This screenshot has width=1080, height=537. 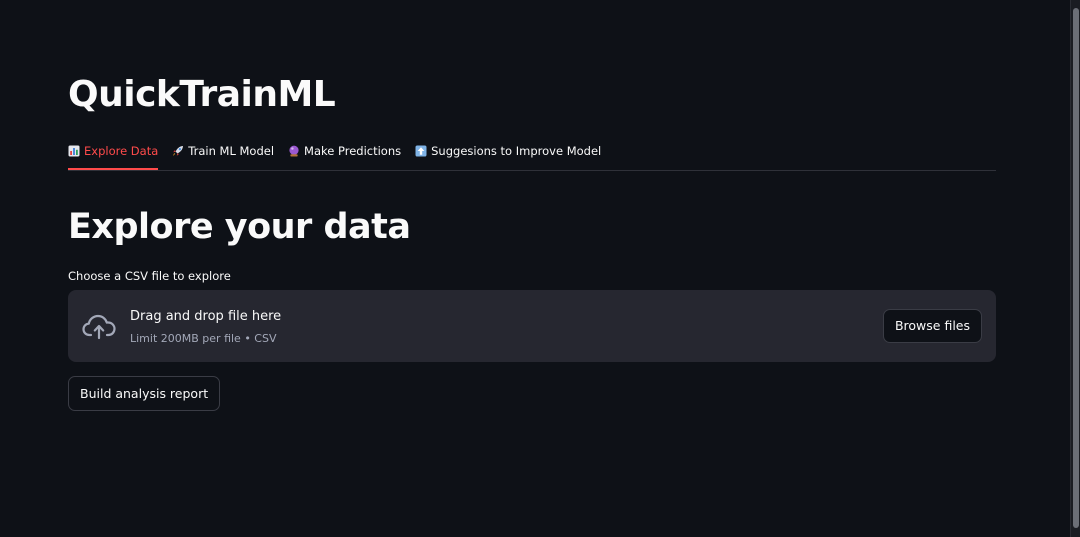 What do you see at coordinates (202, 94) in the screenshot?
I see `app-title: QuickTrainML` at bounding box center [202, 94].